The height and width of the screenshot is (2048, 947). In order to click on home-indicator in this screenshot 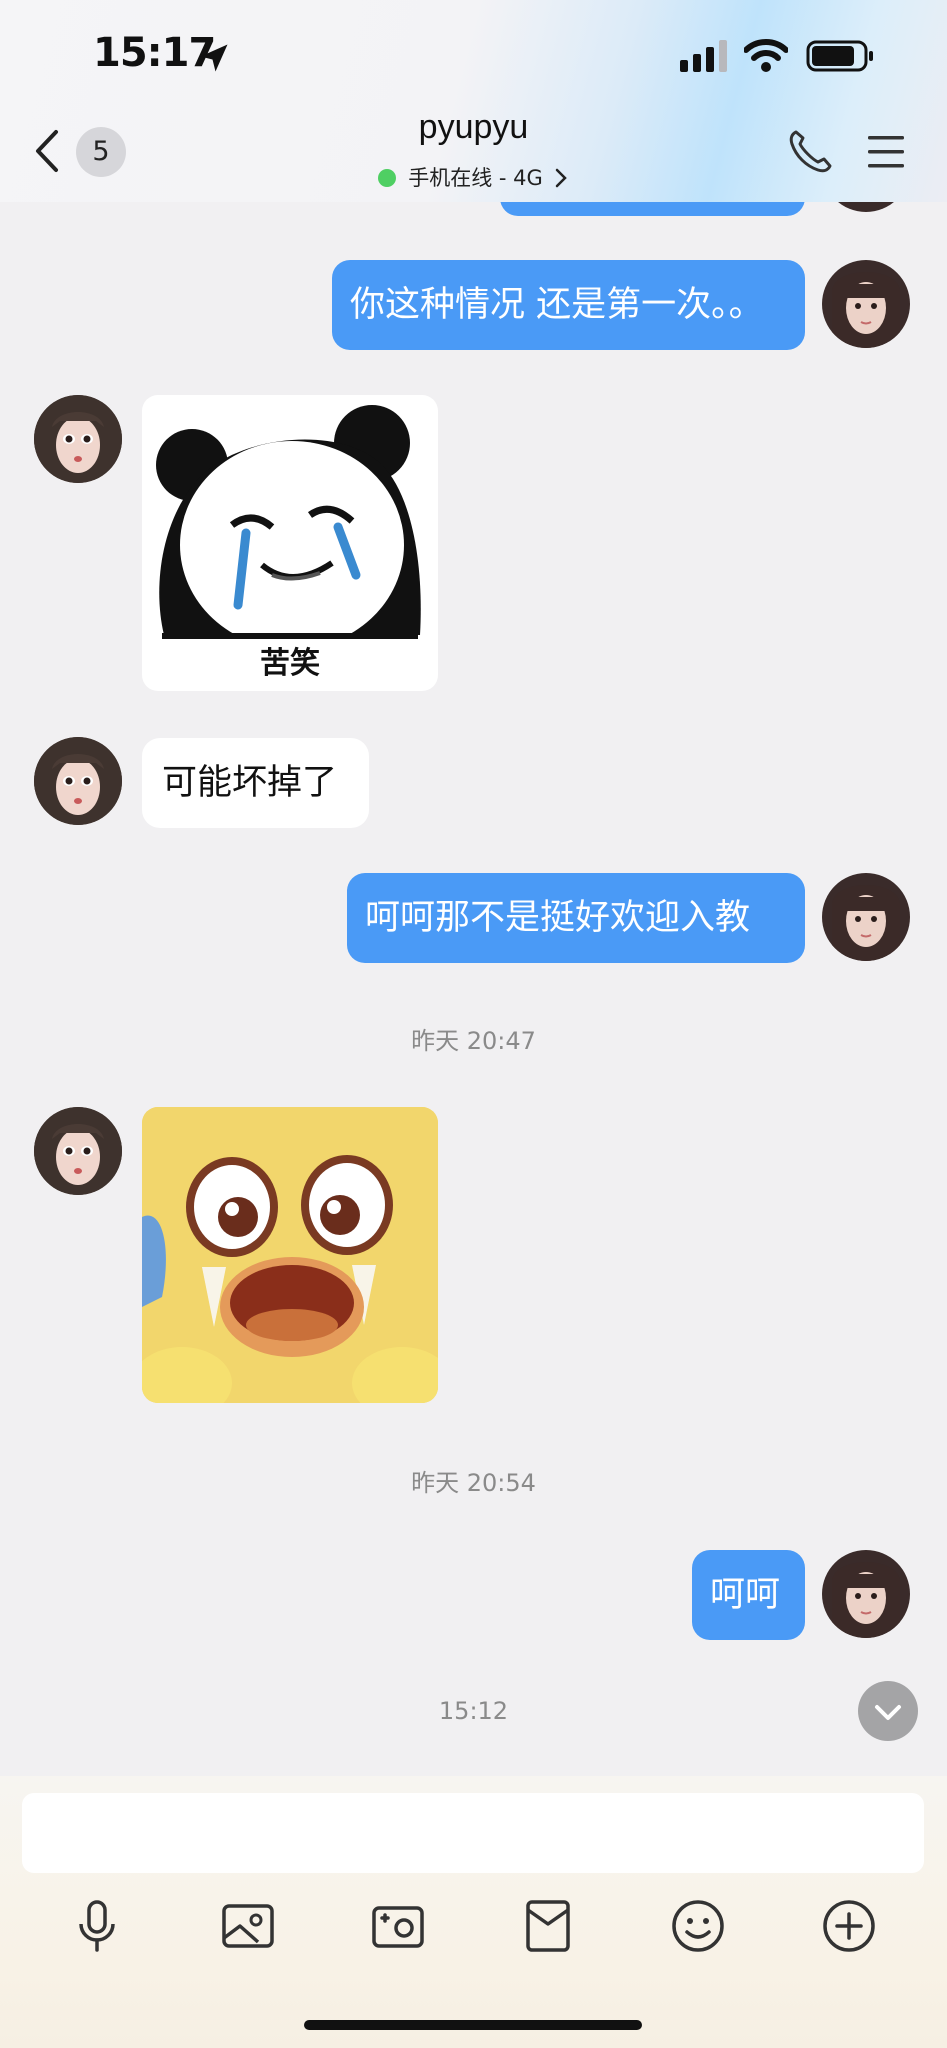, I will do `click(473, 2025)`.